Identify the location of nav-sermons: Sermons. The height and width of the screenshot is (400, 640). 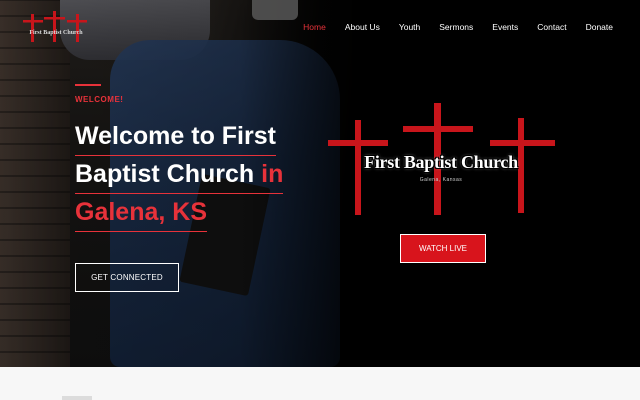
(456, 27).